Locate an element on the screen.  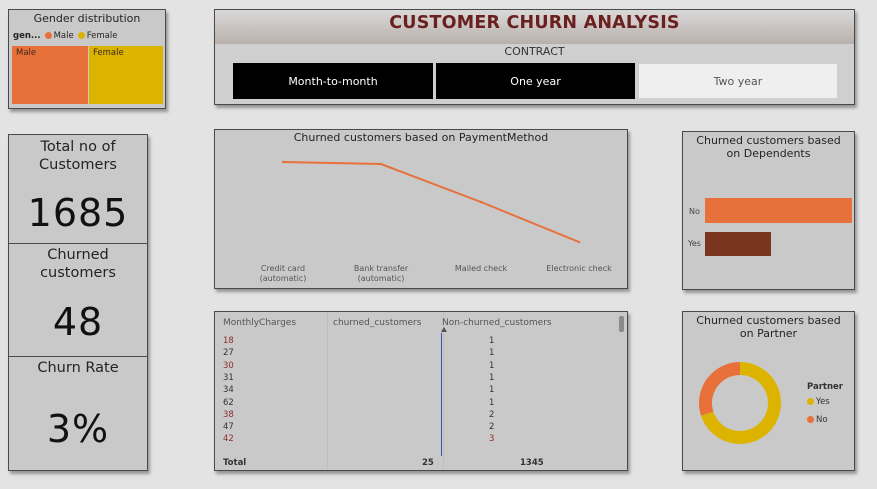
female-dot-icon is located at coordinates (81, 35).